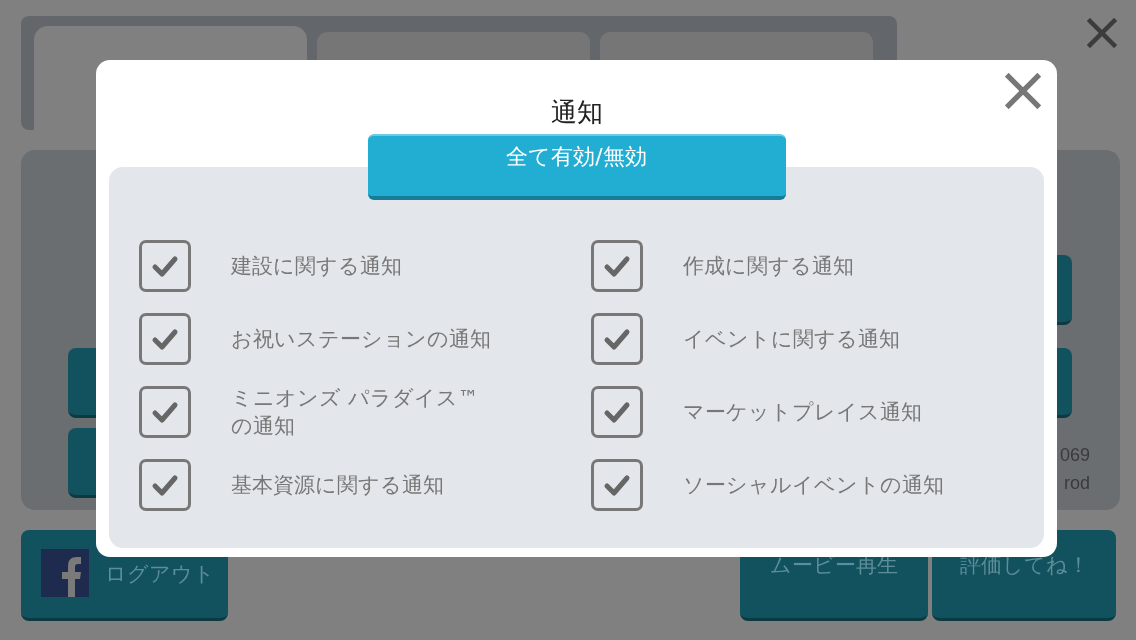  What do you see at coordinates (355, 412) in the screenshot?
I see `option-label: ミニオンズ パラダイス™ の通知` at bounding box center [355, 412].